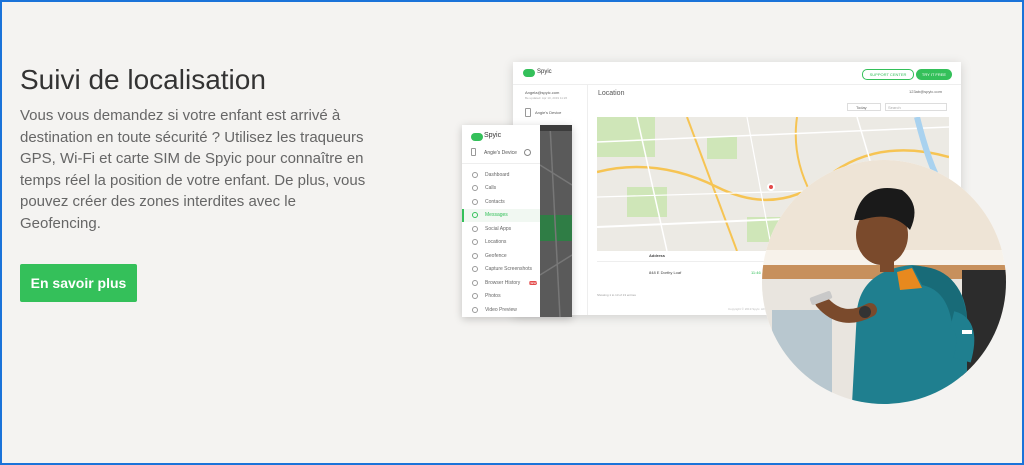 The height and width of the screenshot is (465, 1024). I want to click on menu-item-contacts: Contacts, so click(501, 202).